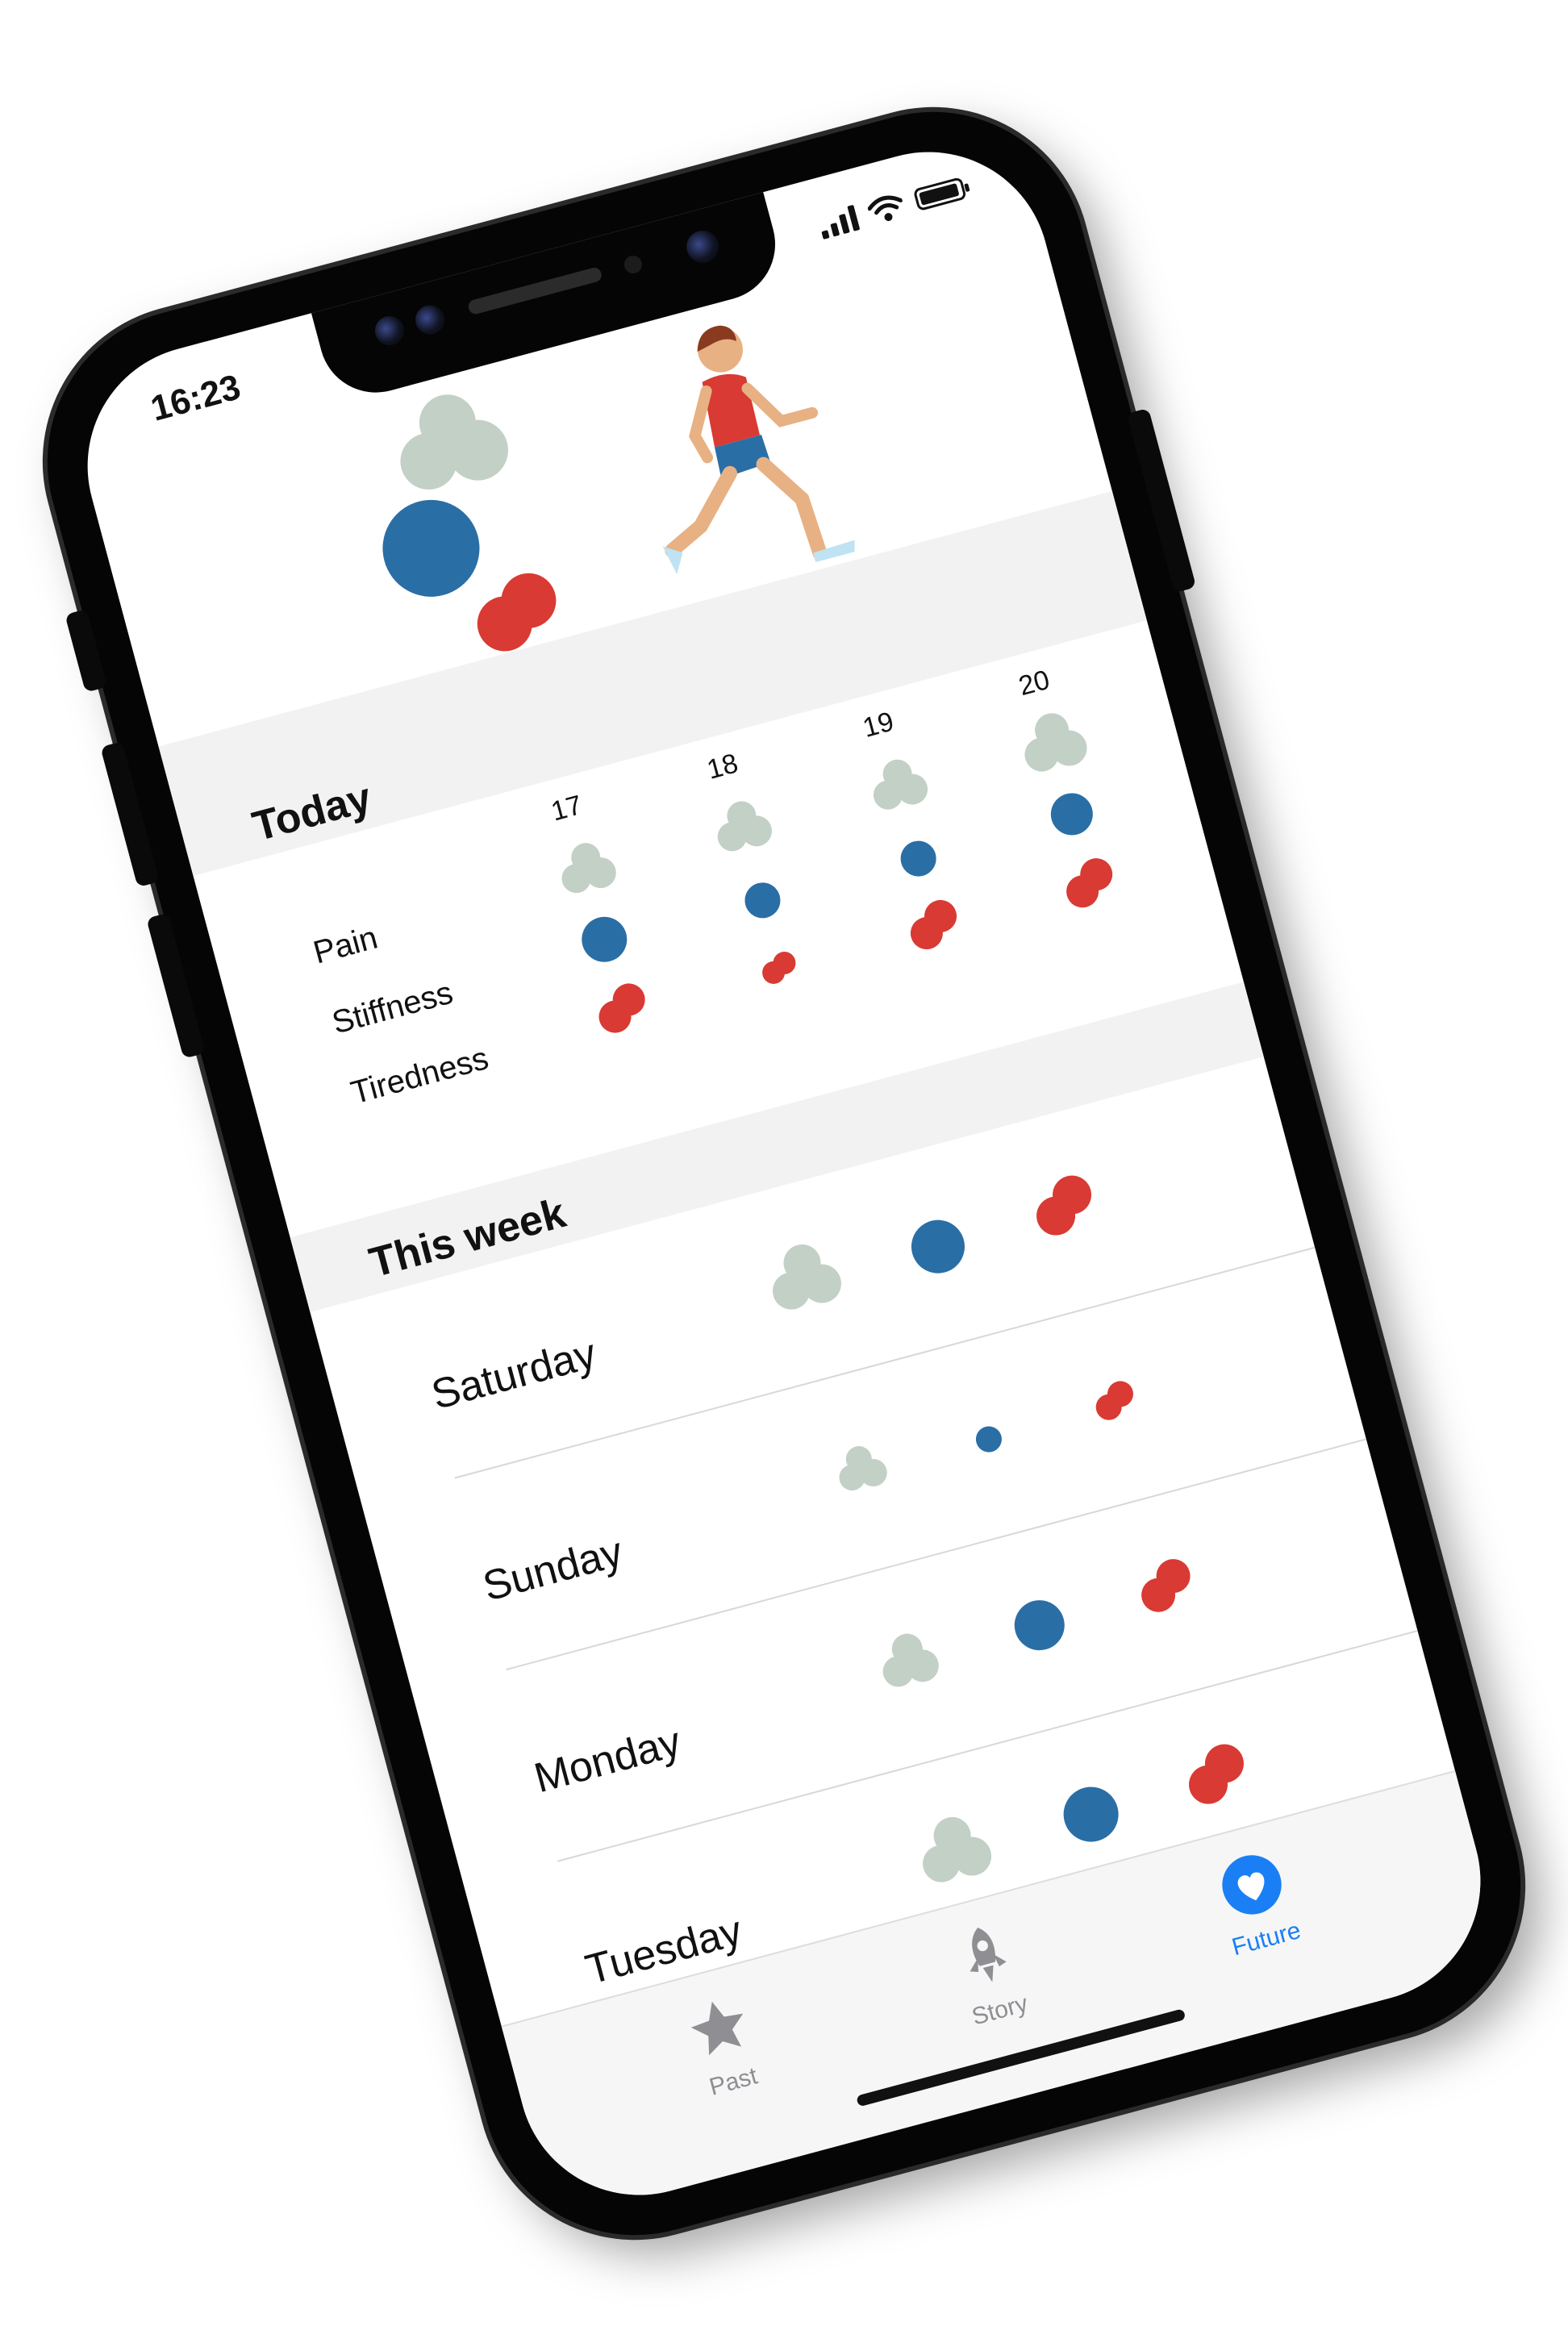 The height and width of the screenshot is (2347, 1568). I want to click on status-time: 16:23, so click(196, 398).